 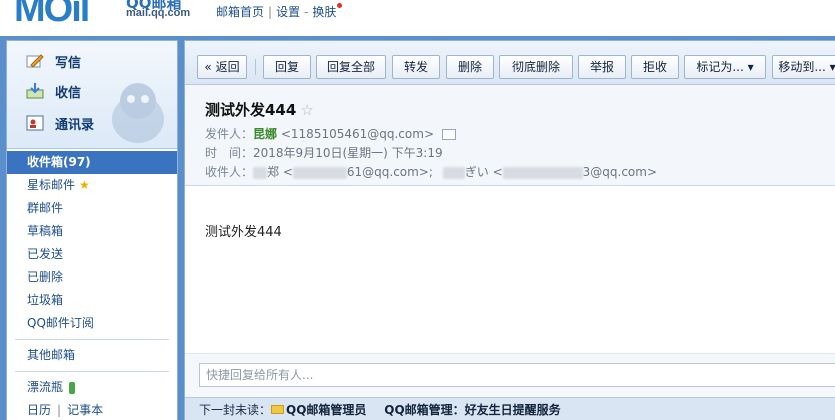 I want to click on email-subject: 测试外发444 ☆, so click(x=259, y=109).